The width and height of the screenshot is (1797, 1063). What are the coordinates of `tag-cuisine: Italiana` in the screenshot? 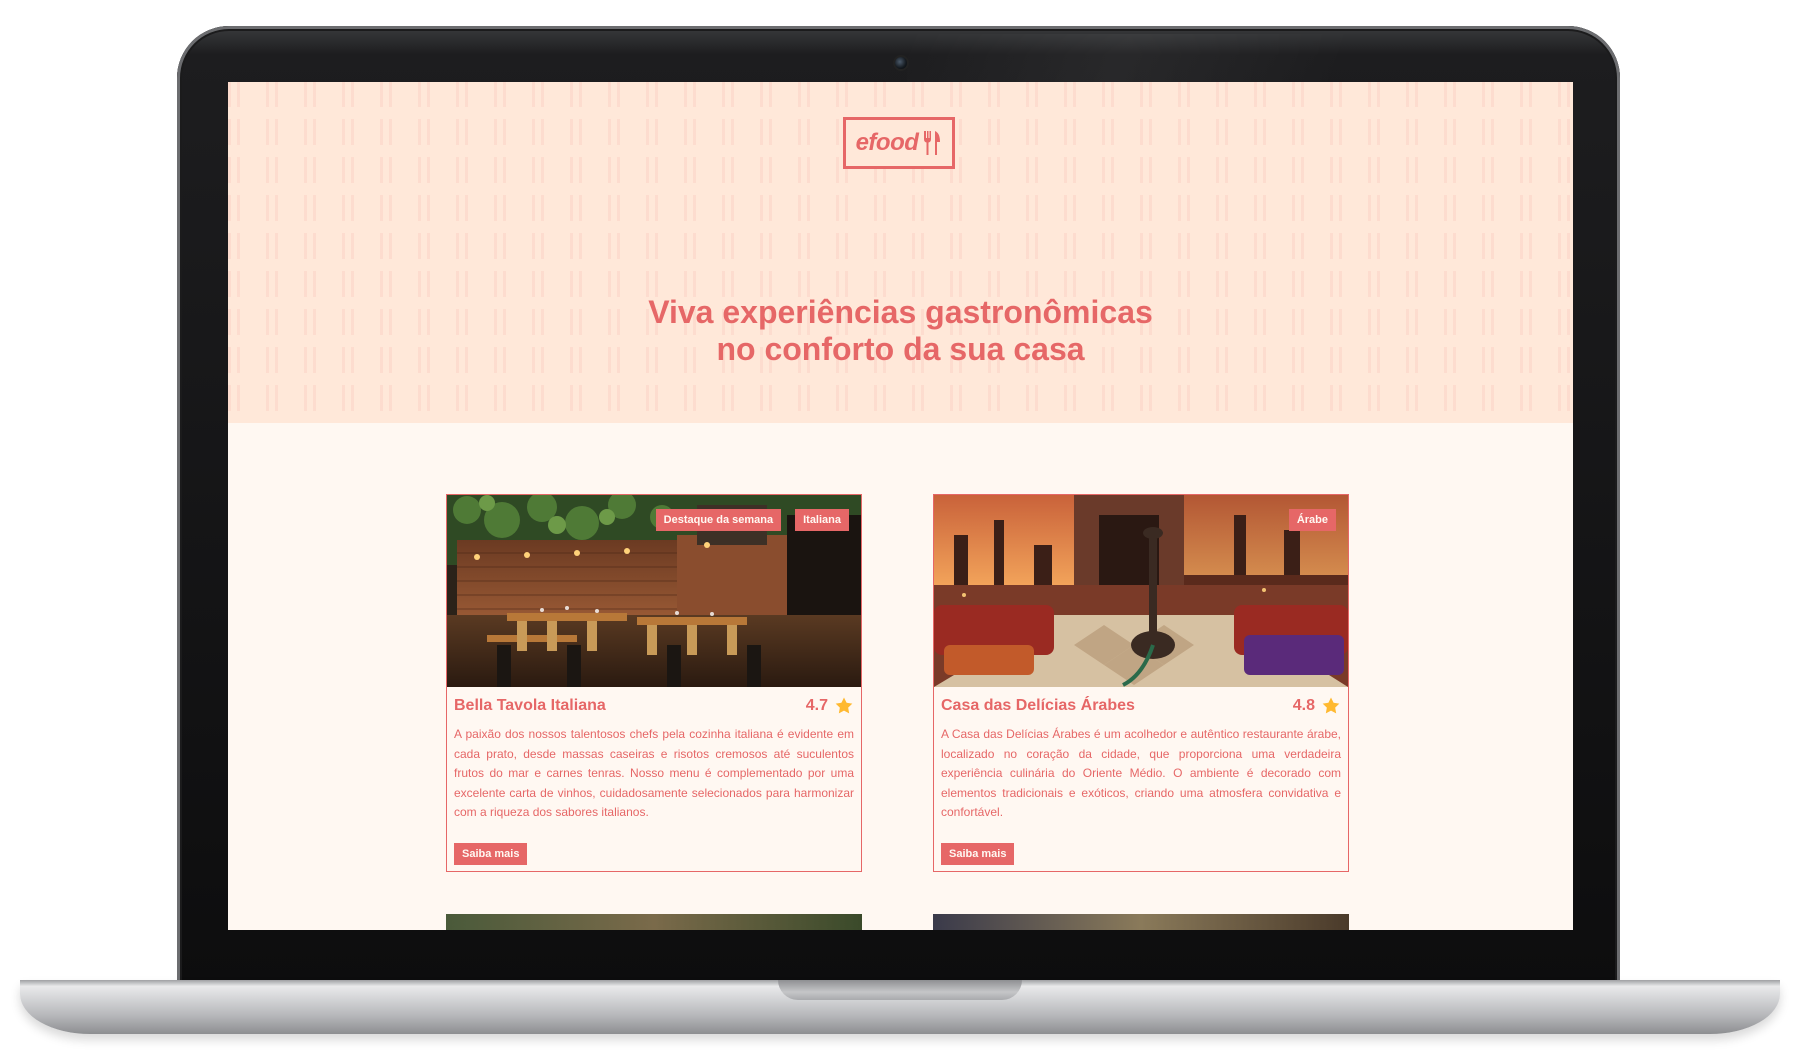 It's located at (822, 520).